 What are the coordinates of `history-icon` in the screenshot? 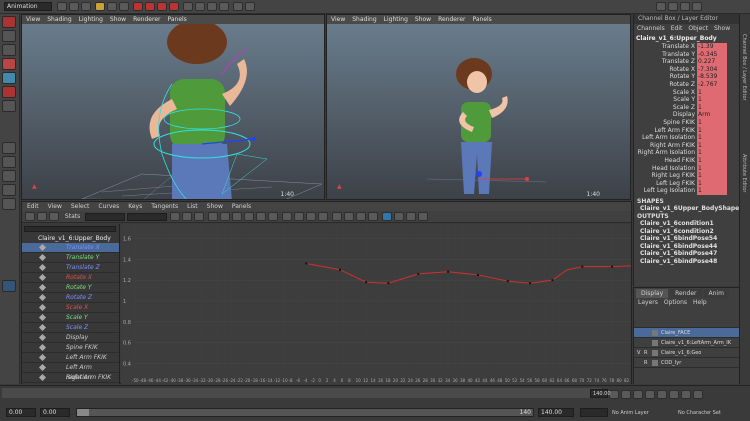 It's located at (187, 6).